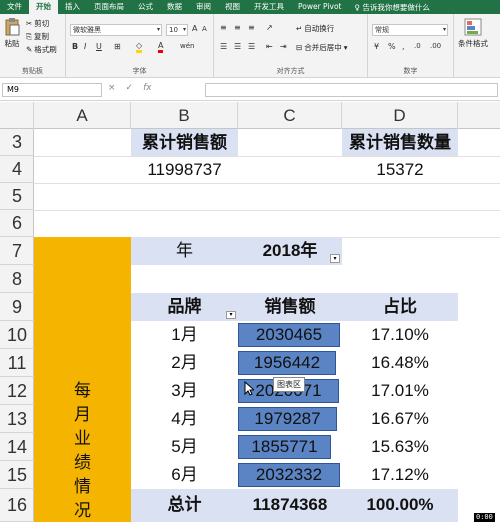 This screenshot has height=522, width=500. I want to click on row-header-4: 4, so click(17, 169).